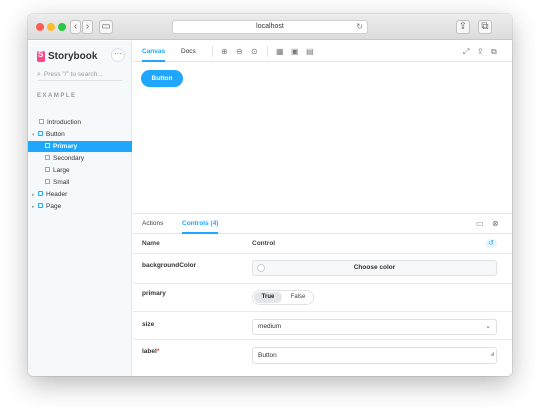 The image size is (540, 412). I want to click on zoom-out-icon: ⊖, so click(239, 51).